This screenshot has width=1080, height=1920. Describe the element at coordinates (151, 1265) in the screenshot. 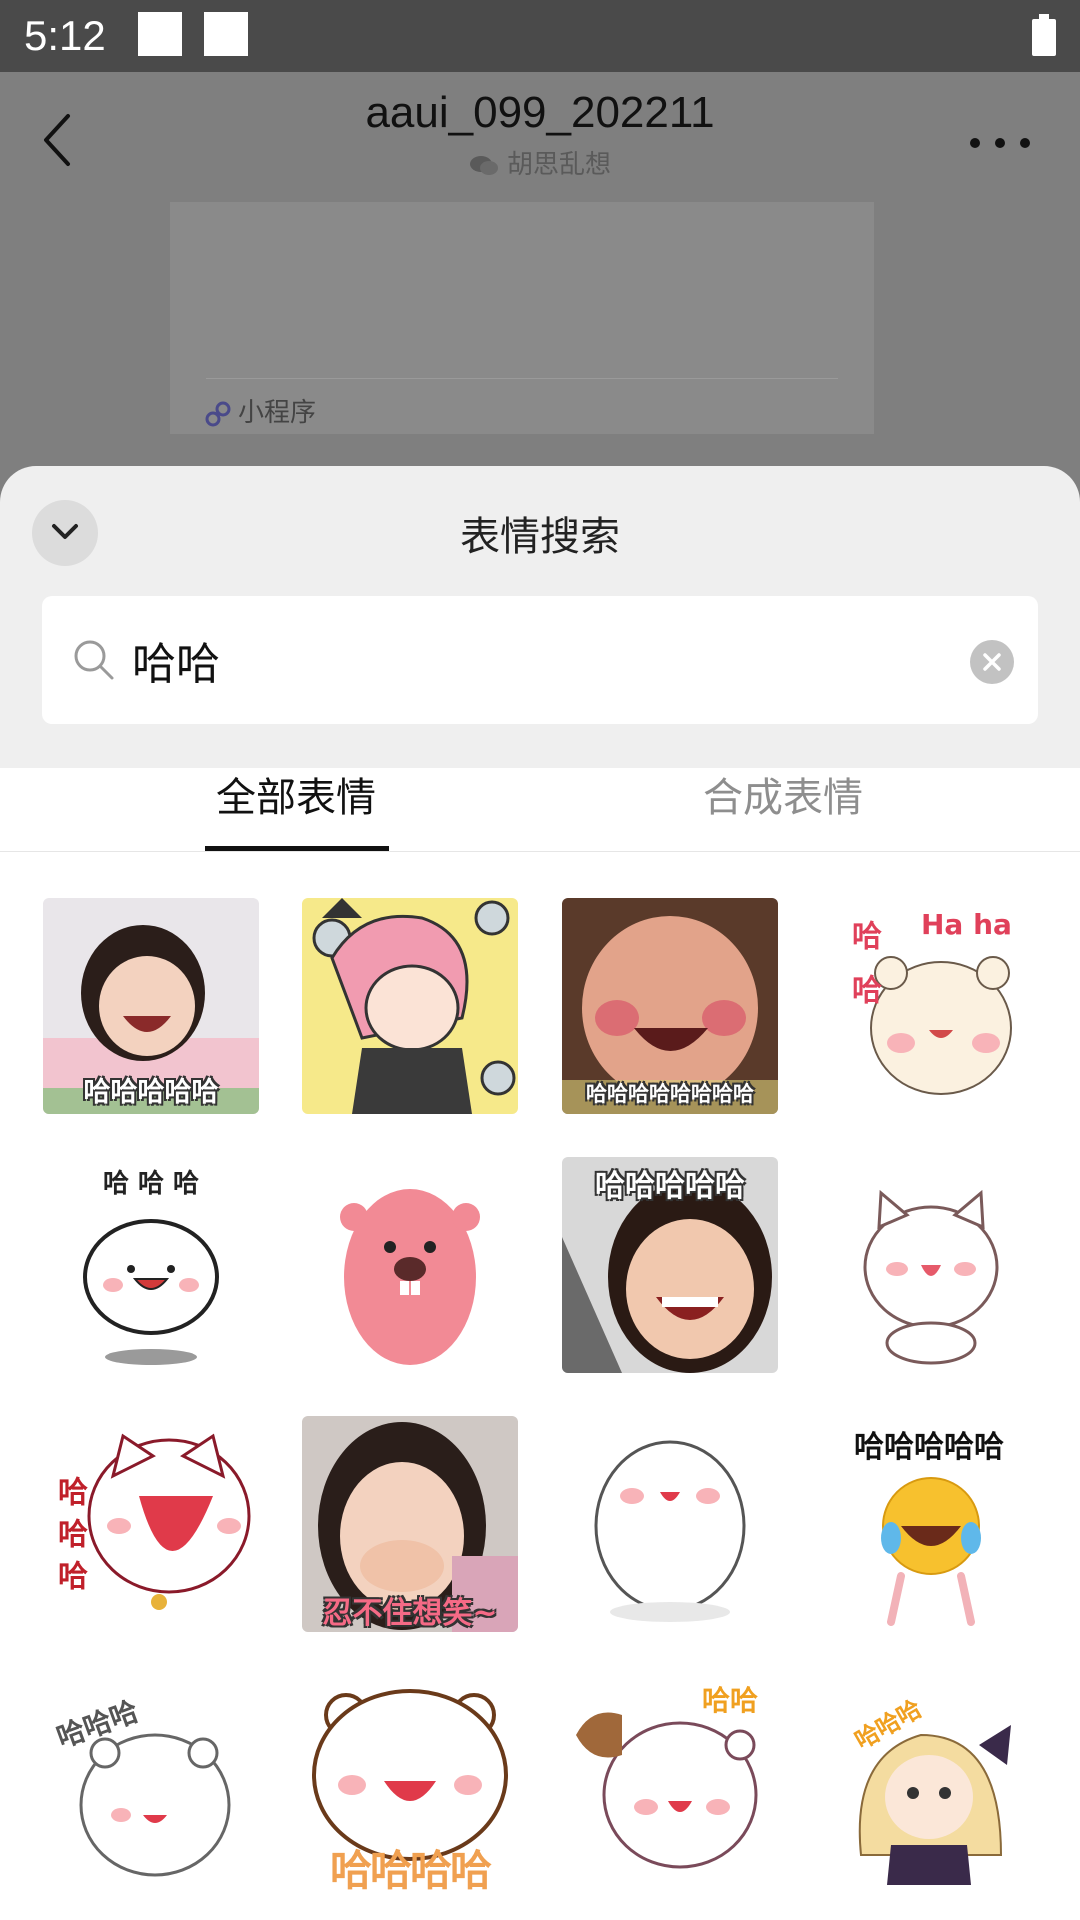

I see `sticker-item: 哈 哈 哈` at that location.